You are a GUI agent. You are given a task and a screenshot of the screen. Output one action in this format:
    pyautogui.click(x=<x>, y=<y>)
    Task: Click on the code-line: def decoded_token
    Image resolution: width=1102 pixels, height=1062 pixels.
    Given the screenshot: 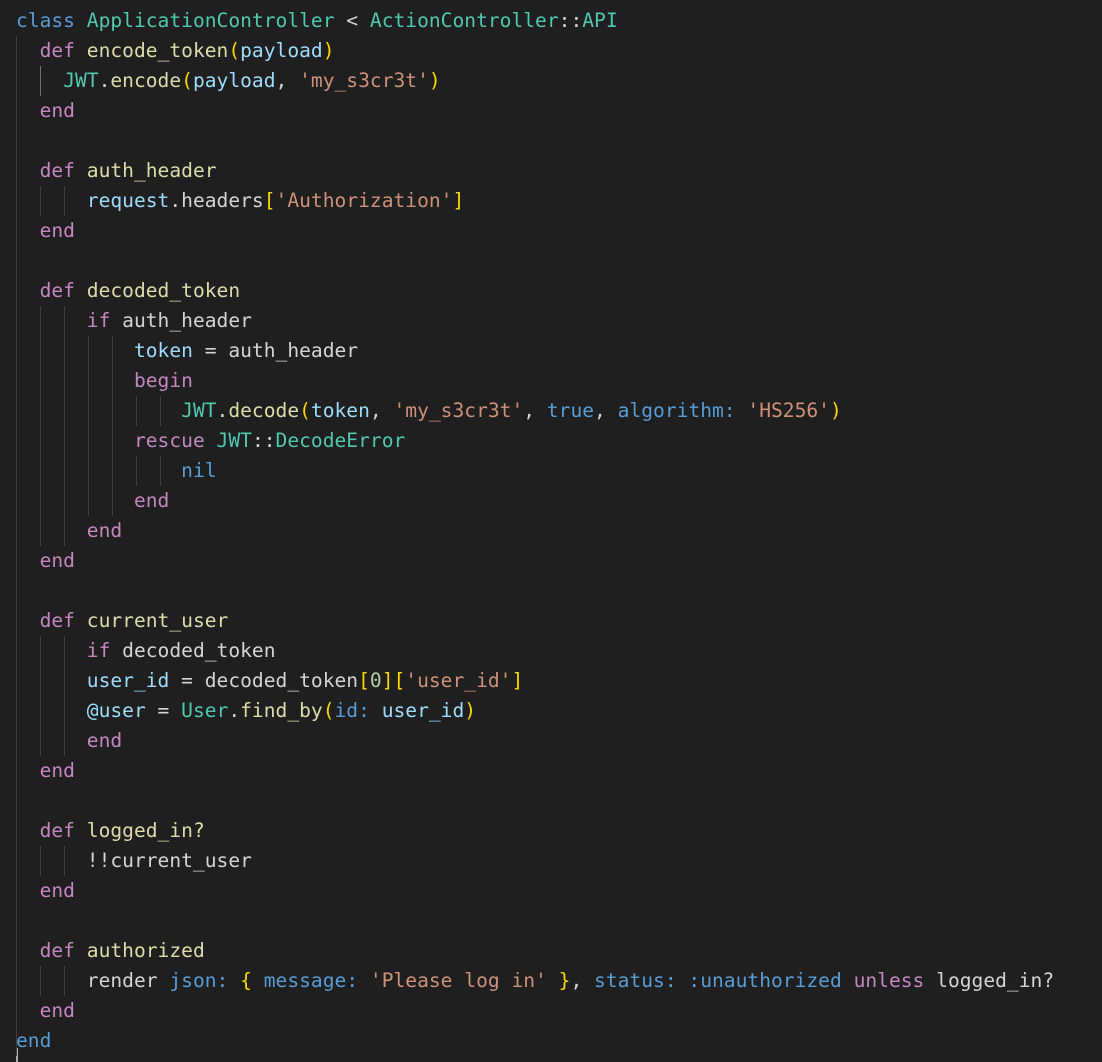 What is the action you would take?
    pyautogui.click(x=128, y=291)
    